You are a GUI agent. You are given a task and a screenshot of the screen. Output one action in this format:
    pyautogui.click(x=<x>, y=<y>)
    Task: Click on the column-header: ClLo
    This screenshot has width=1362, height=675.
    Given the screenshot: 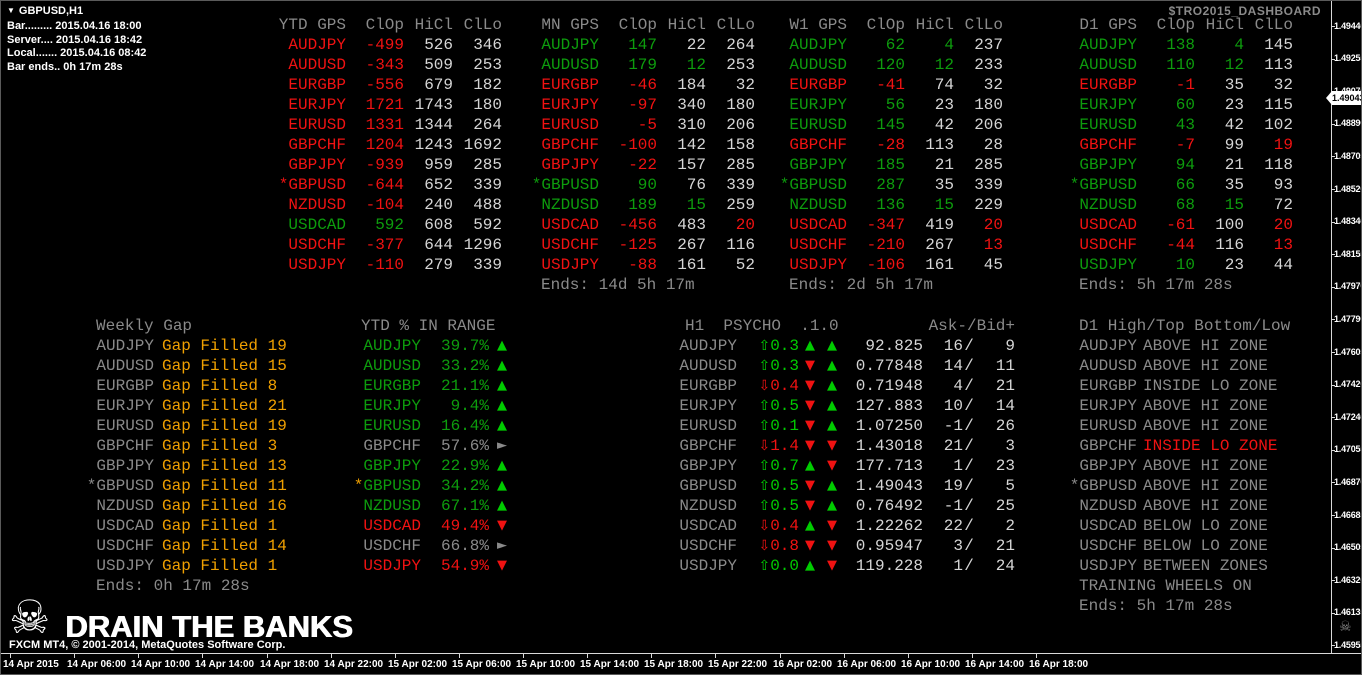 What is the action you would take?
    pyautogui.click(x=1273, y=25)
    